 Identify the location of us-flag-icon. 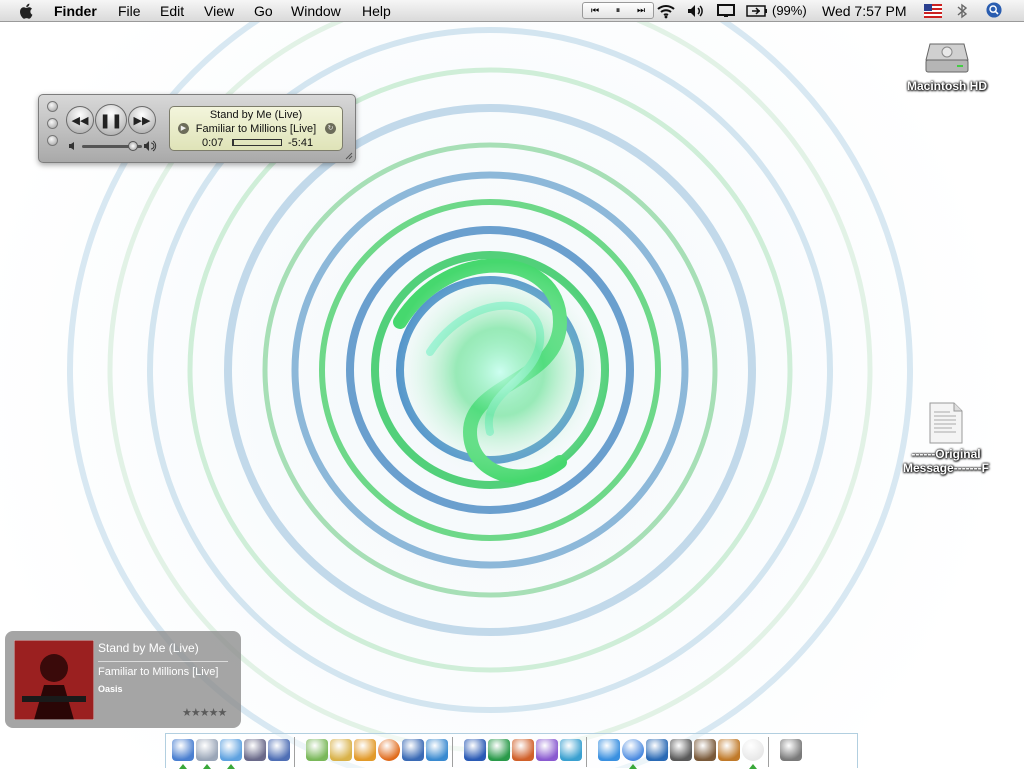
(933, 11).